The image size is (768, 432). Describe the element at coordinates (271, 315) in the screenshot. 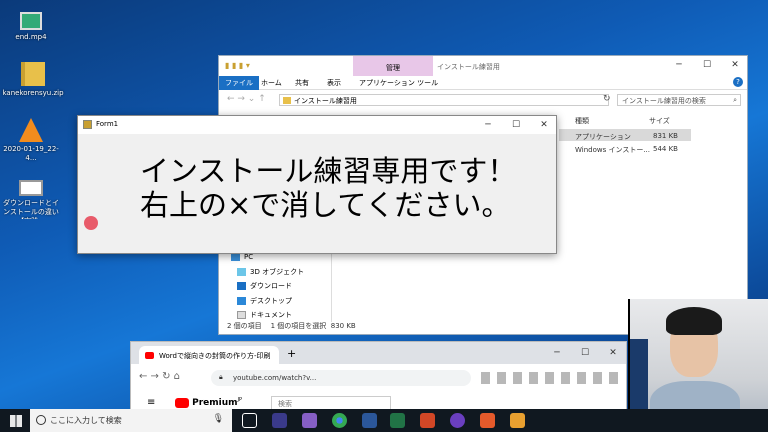

I see `sidebar-item-label: ドキュメント` at that location.